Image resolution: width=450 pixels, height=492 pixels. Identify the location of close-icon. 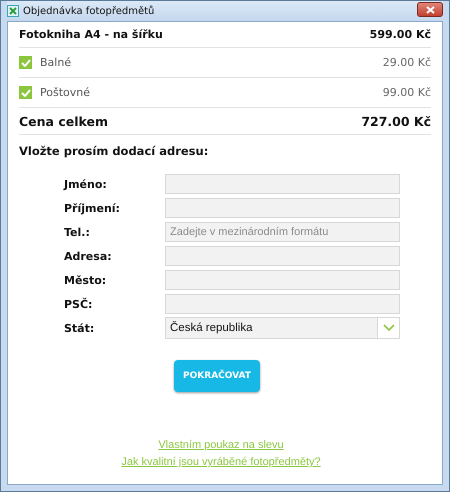
(430, 10).